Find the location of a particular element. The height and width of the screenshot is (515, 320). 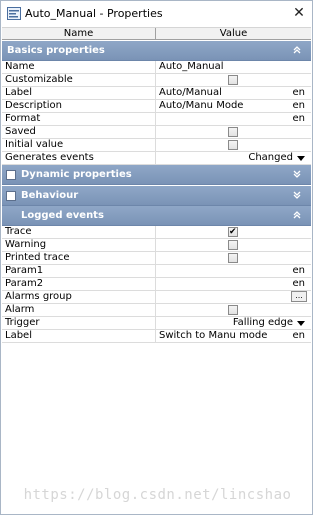

printed-trace-checkbox is located at coordinates (233, 258).